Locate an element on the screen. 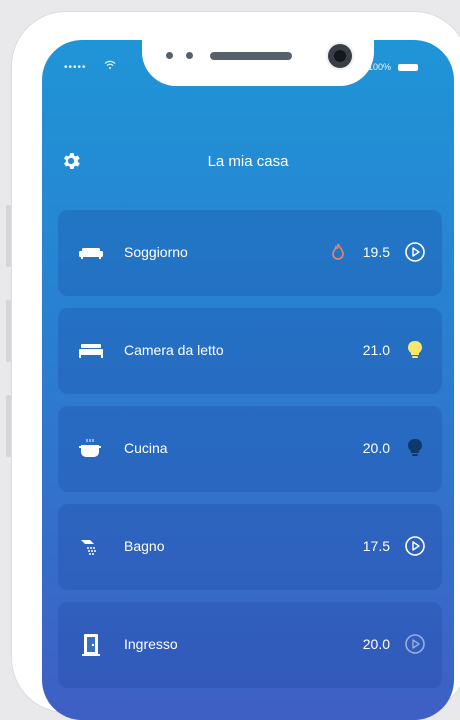 Image resolution: width=460 pixels, height=720 pixels. room-temperature: 21.0 is located at coordinates (376, 350).